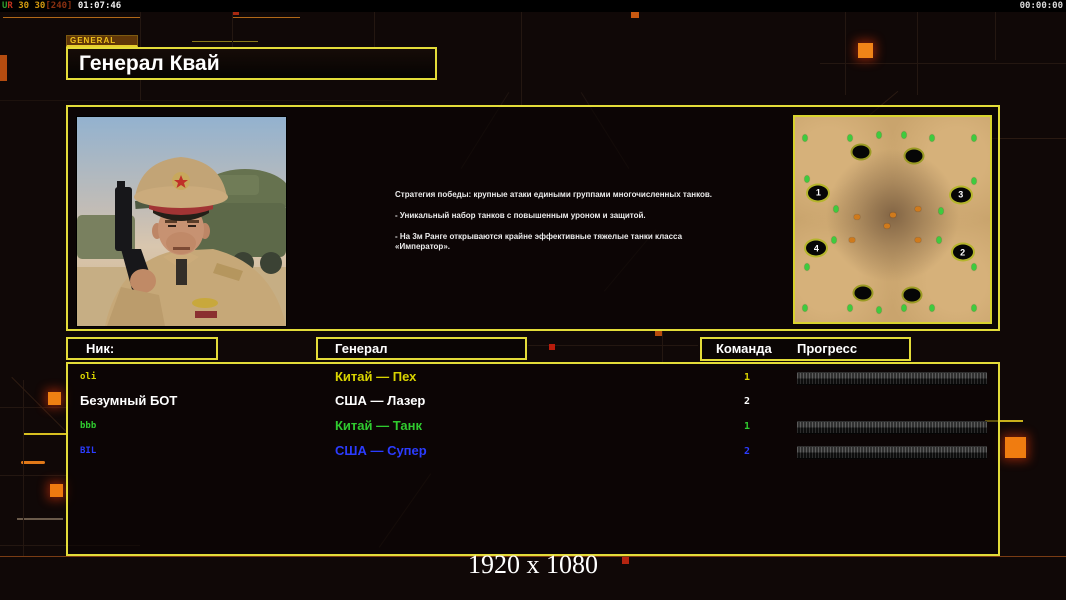  What do you see at coordinates (816, 248) in the screenshot?
I see `map-start-position-4: 4` at bounding box center [816, 248].